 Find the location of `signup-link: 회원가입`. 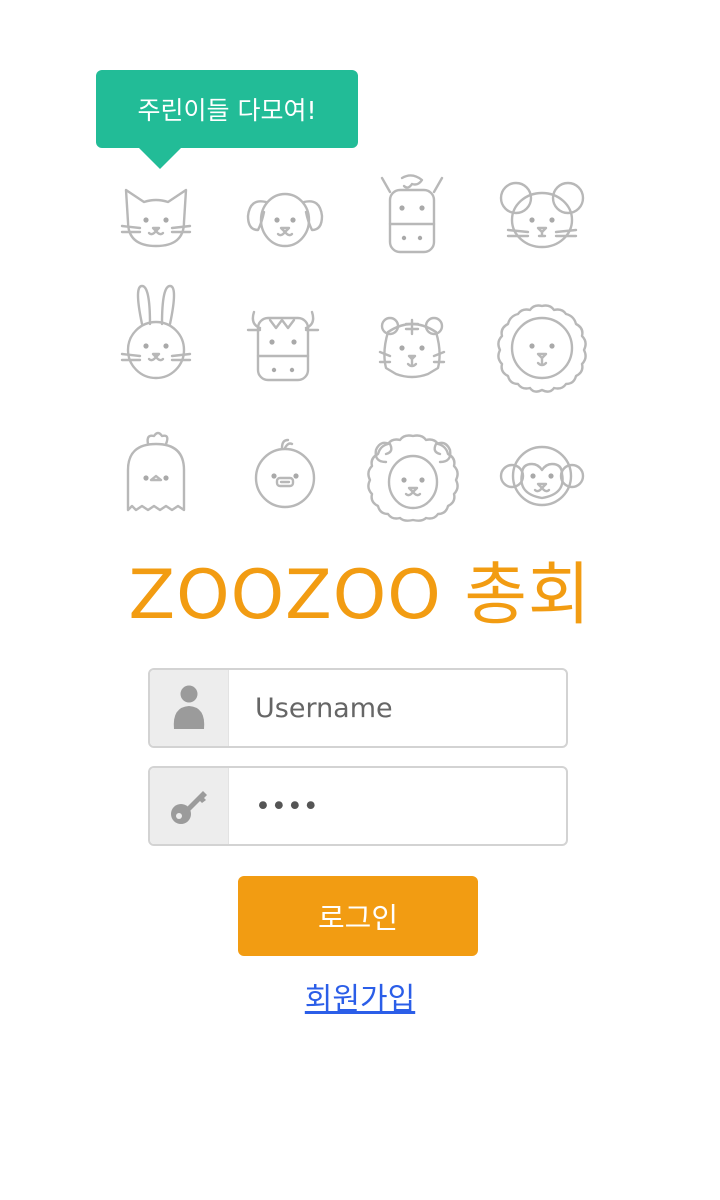

signup-link: 회원가입 is located at coordinates (360, 1000).